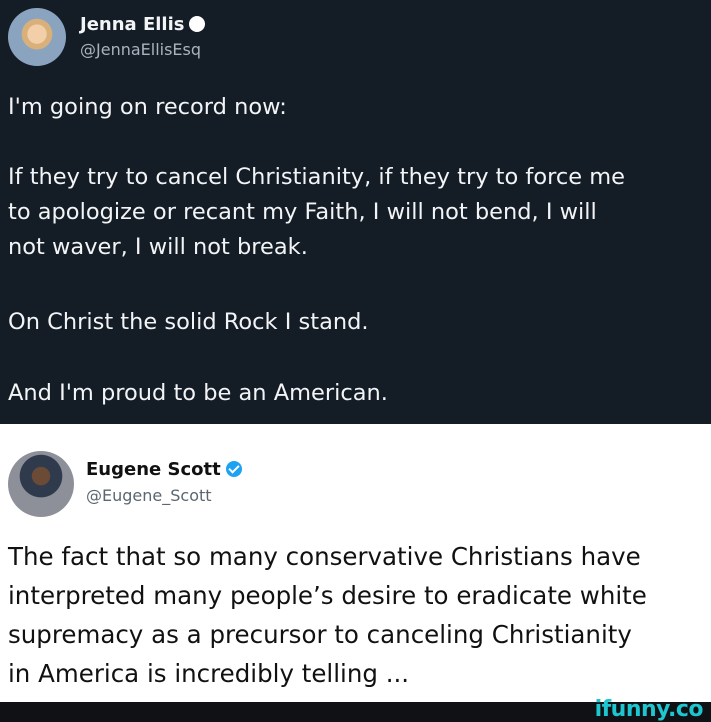 The image size is (711, 722). I want to click on tweet-text-line: I'm going on record now:, so click(147, 107).